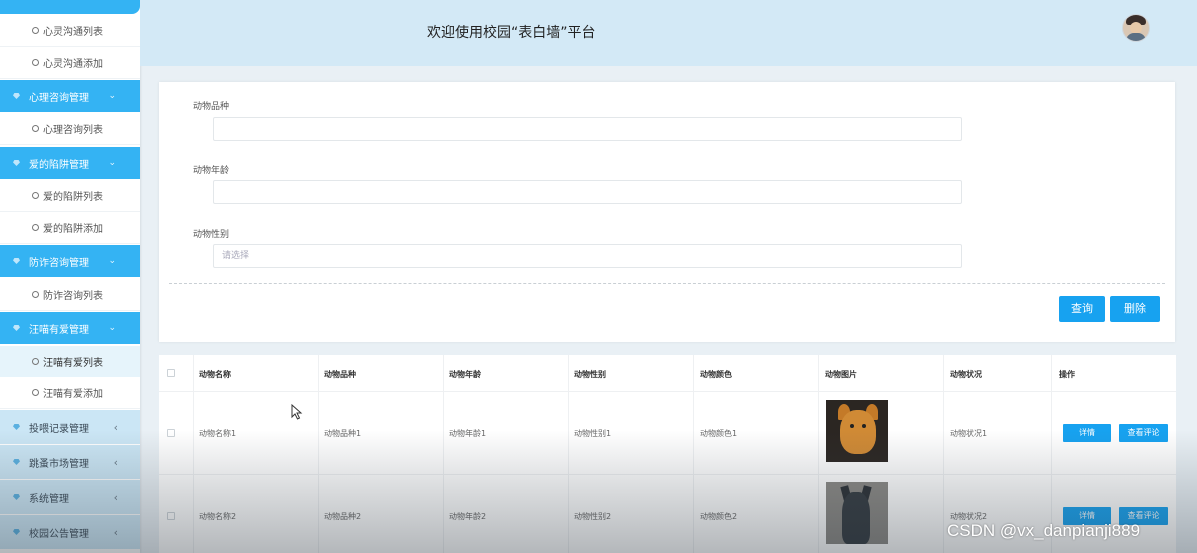 The height and width of the screenshot is (553, 1197). I want to click on sidebar-item-label: 心灵沟通添加, so click(73, 64).